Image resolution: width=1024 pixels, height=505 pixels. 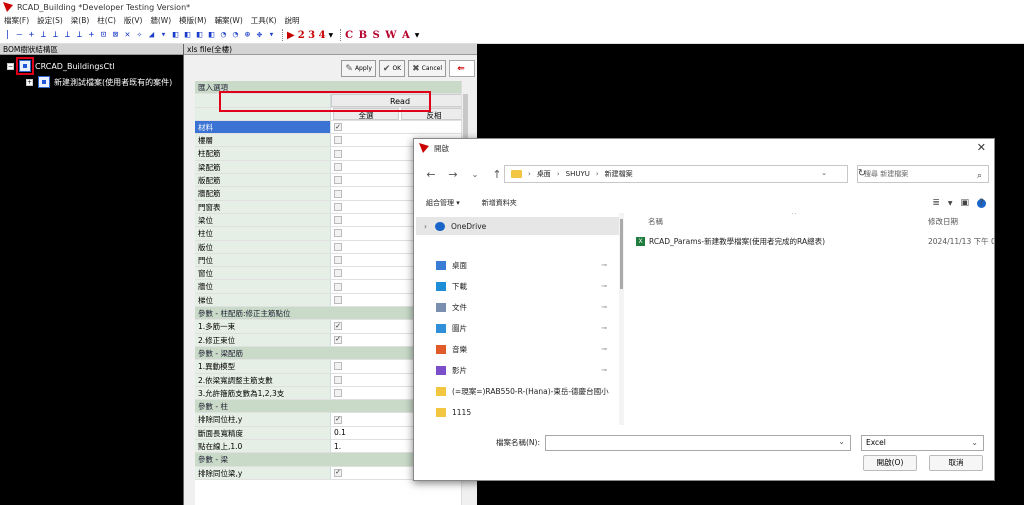 What do you see at coordinates (99, 82) in the screenshot?
I see `tree-child-node: + 新建測試檔案(使用者既有的案件)` at bounding box center [99, 82].